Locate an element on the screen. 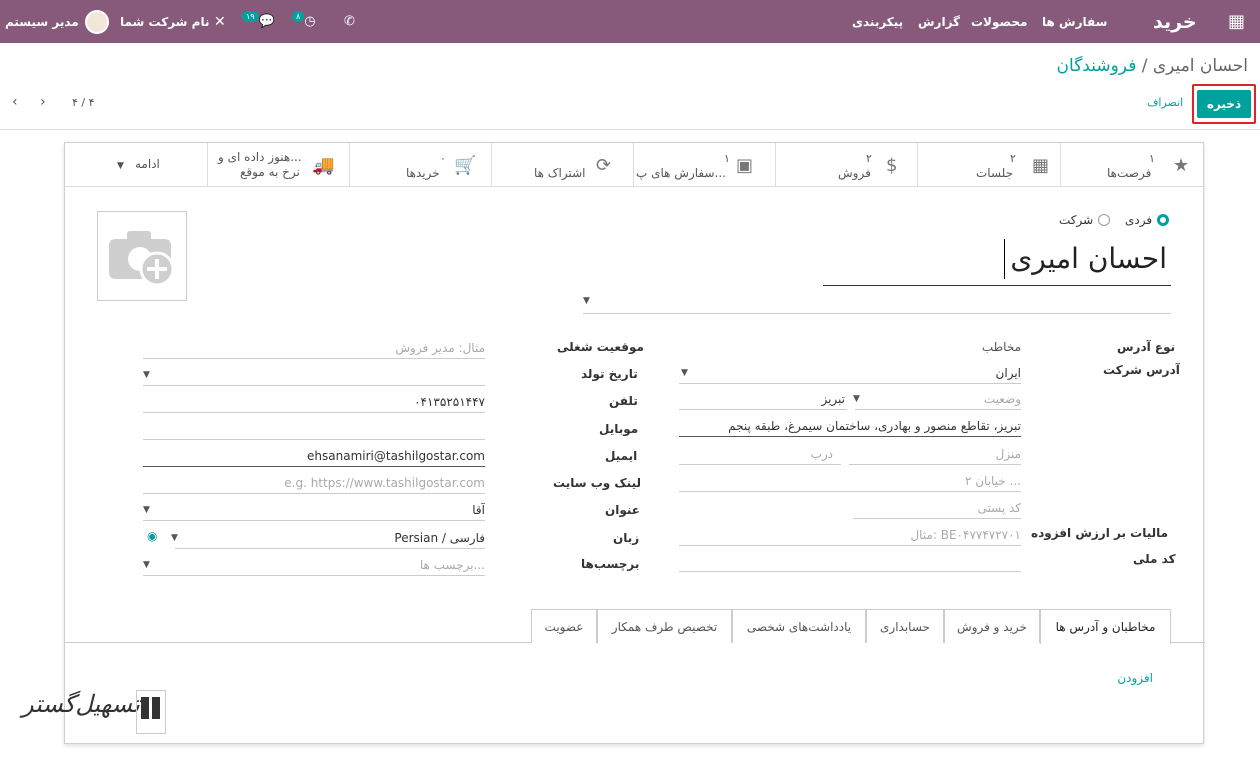 The width and height of the screenshot is (1260, 760). pager-previous-icon: ‹ is located at coordinates (15, 102).